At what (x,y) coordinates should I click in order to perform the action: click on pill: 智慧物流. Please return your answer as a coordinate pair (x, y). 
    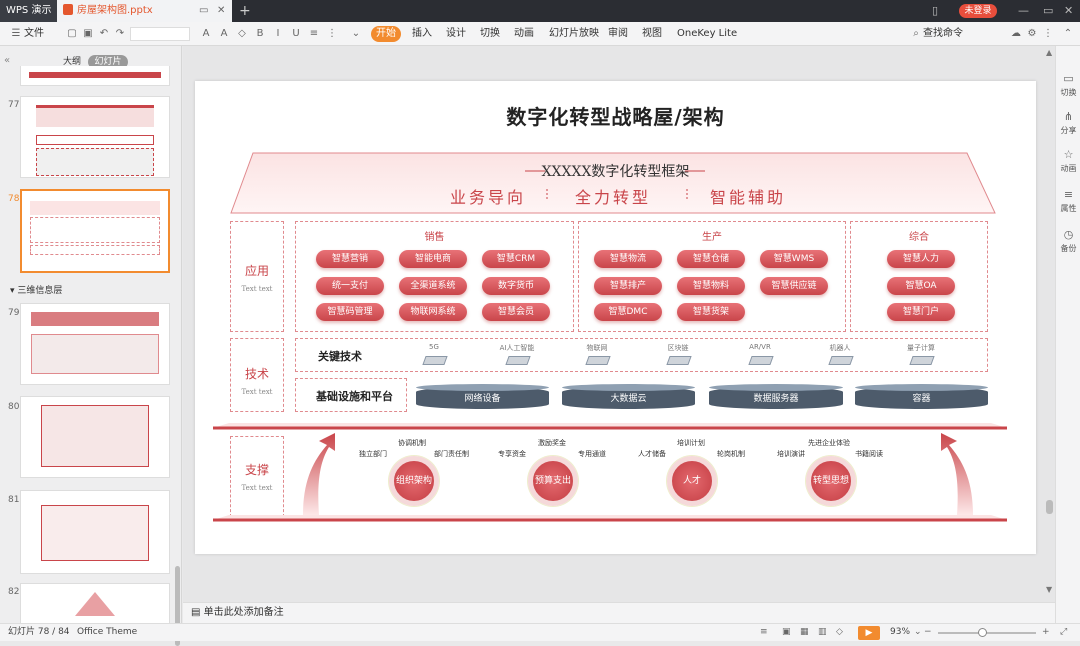
    Looking at the image, I should click on (628, 259).